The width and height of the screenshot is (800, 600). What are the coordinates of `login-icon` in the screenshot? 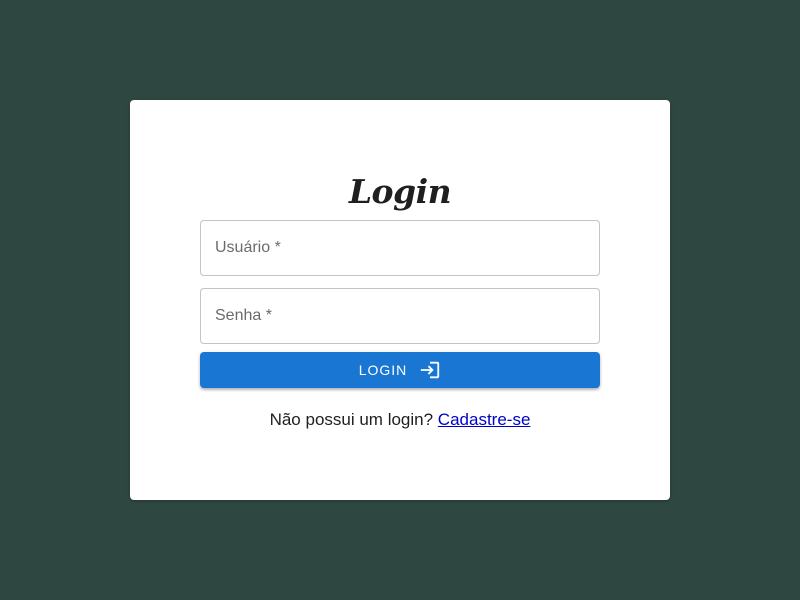 It's located at (430, 370).